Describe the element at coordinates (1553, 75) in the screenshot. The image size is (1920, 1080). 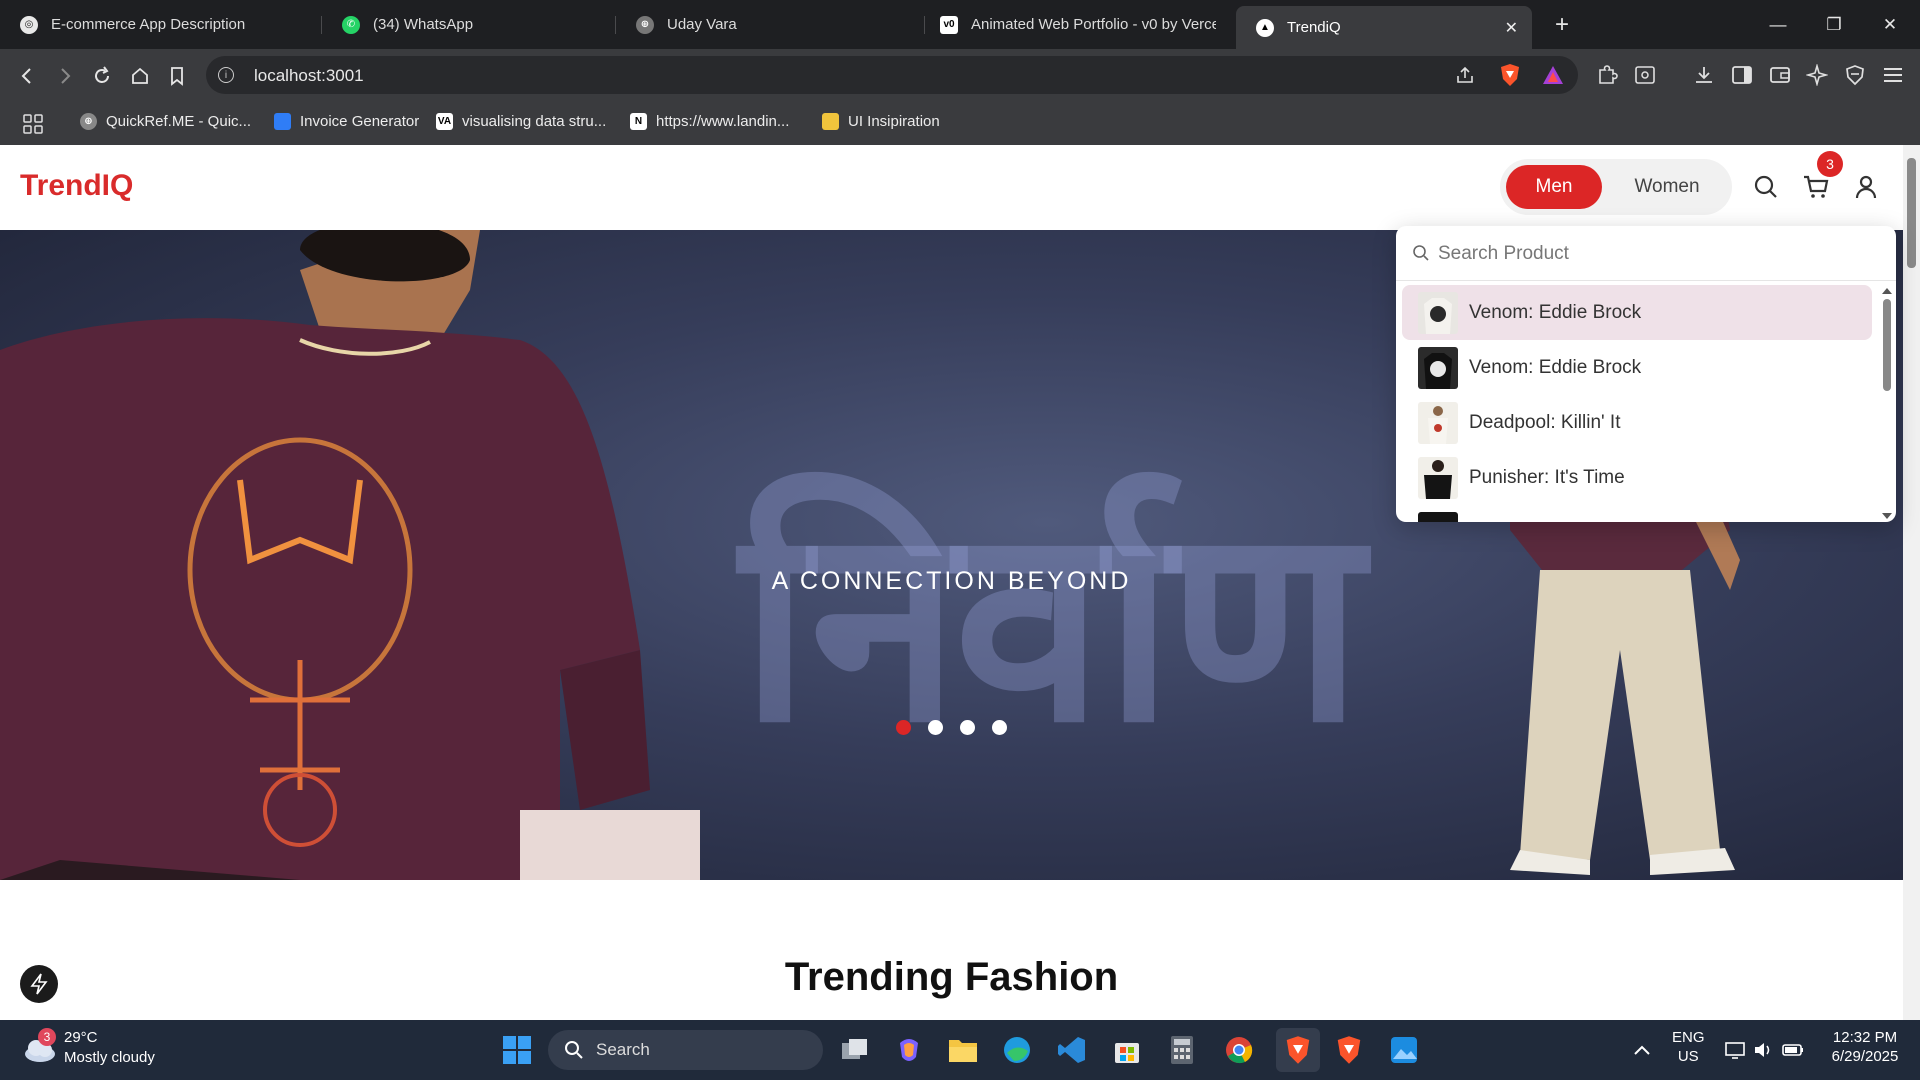
I see `brave-rewards-icon` at that location.